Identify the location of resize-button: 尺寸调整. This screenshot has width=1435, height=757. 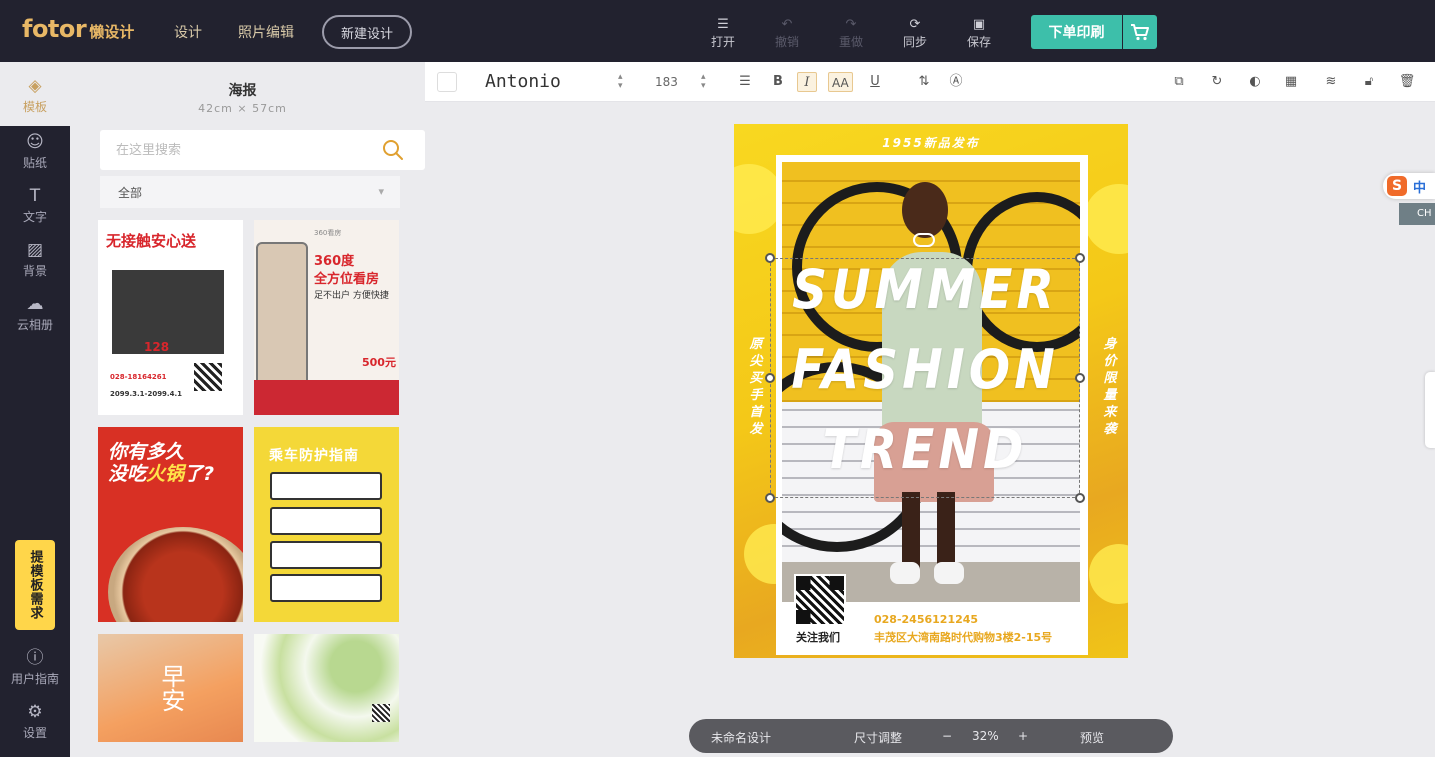
(878, 737).